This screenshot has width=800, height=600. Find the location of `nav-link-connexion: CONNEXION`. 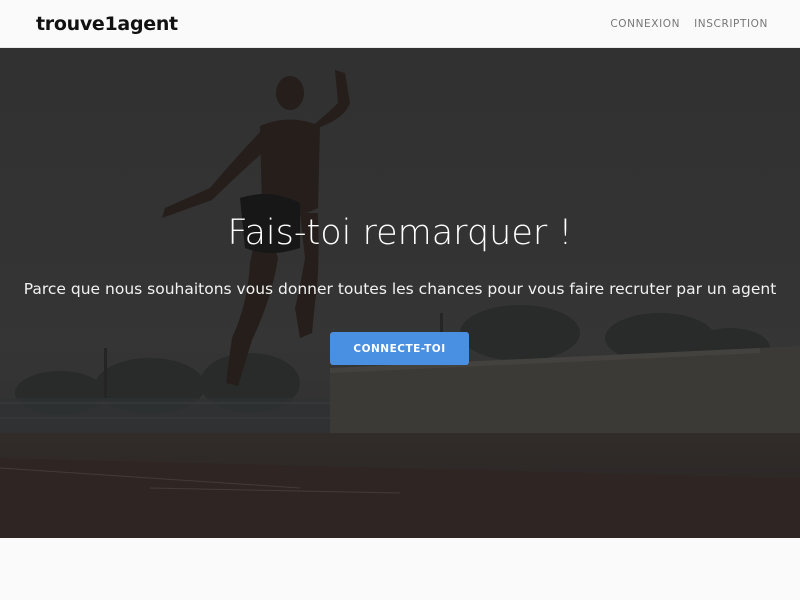

nav-link-connexion: CONNEXION is located at coordinates (645, 24).